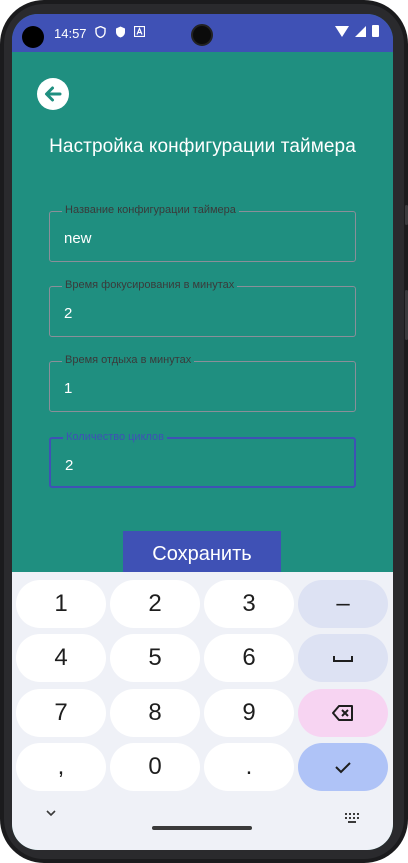  Describe the element at coordinates (51, 813) in the screenshot. I see `chevron-down-icon` at that location.